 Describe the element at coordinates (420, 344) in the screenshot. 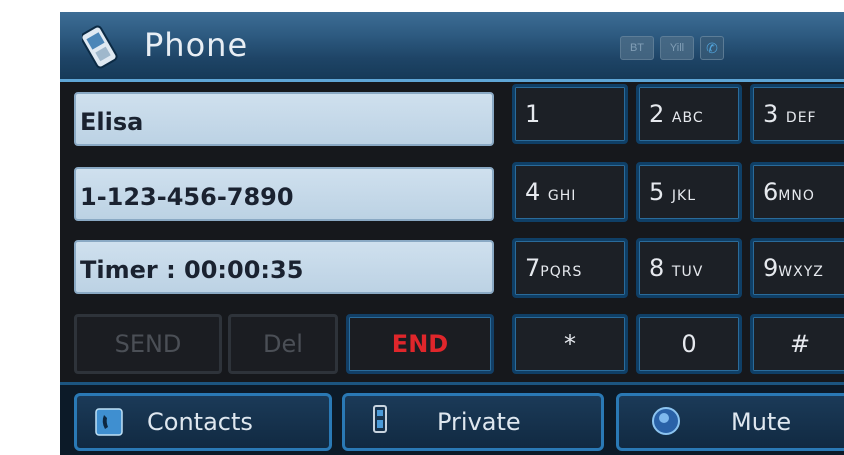

I see `end-call-button: END` at that location.